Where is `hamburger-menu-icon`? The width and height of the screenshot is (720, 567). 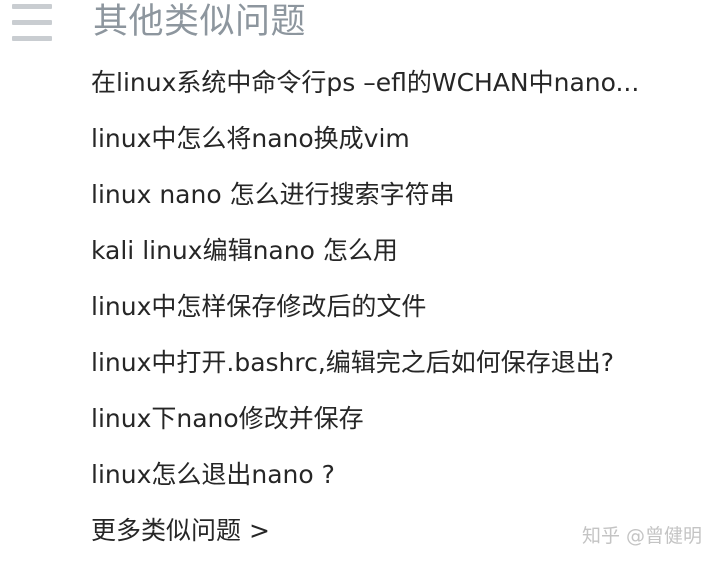 hamburger-menu-icon is located at coordinates (32, 23).